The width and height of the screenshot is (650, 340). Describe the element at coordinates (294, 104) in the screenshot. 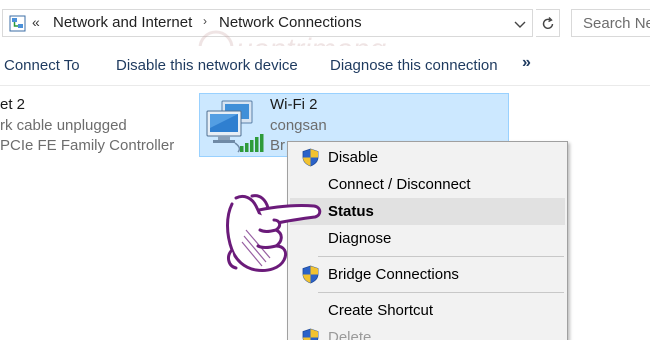

I see `wifi-adapter-name: Wi-Fi 2` at that location.